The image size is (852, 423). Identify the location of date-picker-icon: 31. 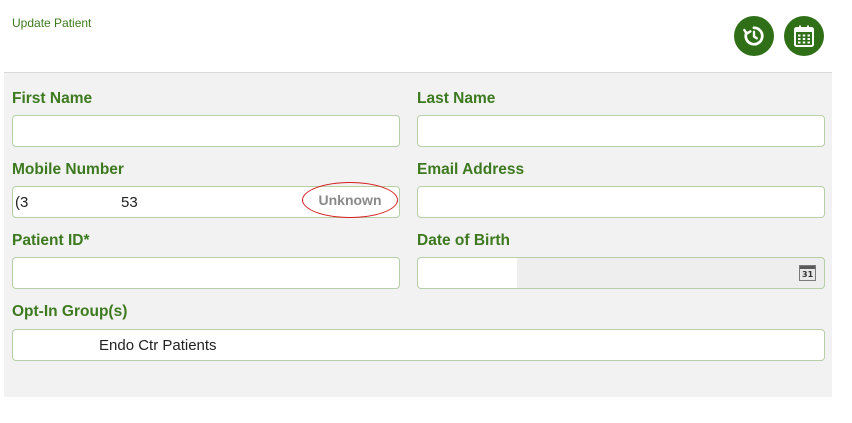
(807, 273).